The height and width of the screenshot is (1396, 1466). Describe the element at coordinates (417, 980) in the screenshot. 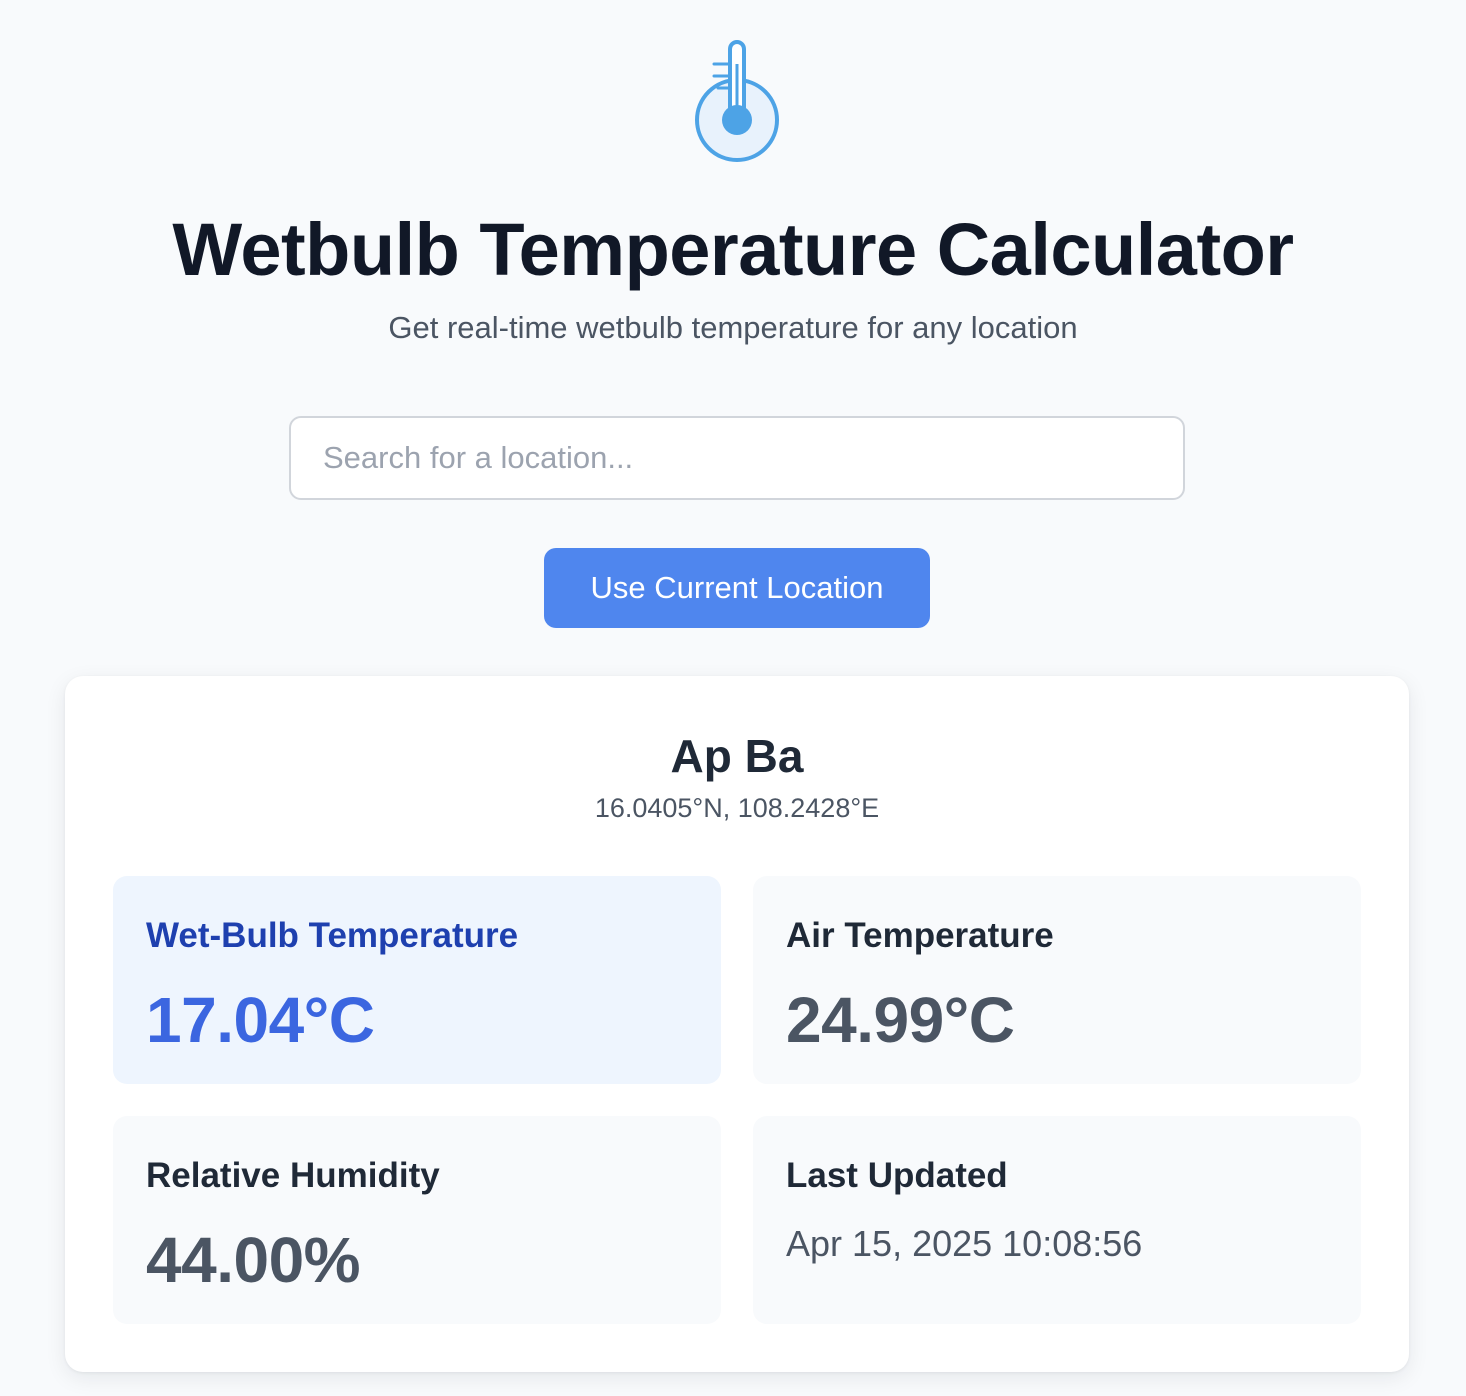

I see `wet-bulb-tile: Wet-Bulb Temperature 17.04°C` at that location.